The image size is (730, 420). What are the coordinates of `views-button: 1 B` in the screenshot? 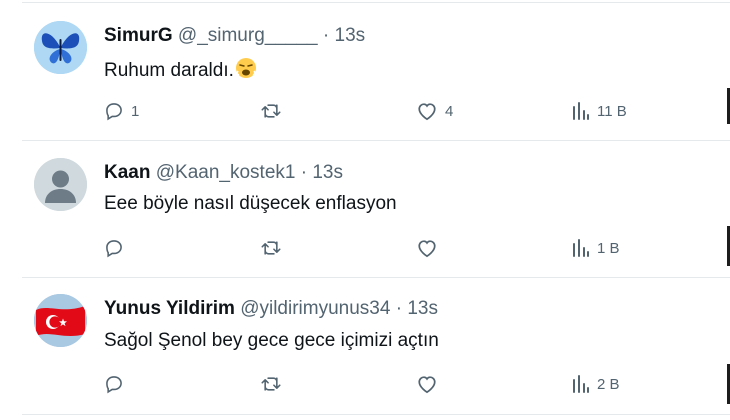 It's located at (596, 248).